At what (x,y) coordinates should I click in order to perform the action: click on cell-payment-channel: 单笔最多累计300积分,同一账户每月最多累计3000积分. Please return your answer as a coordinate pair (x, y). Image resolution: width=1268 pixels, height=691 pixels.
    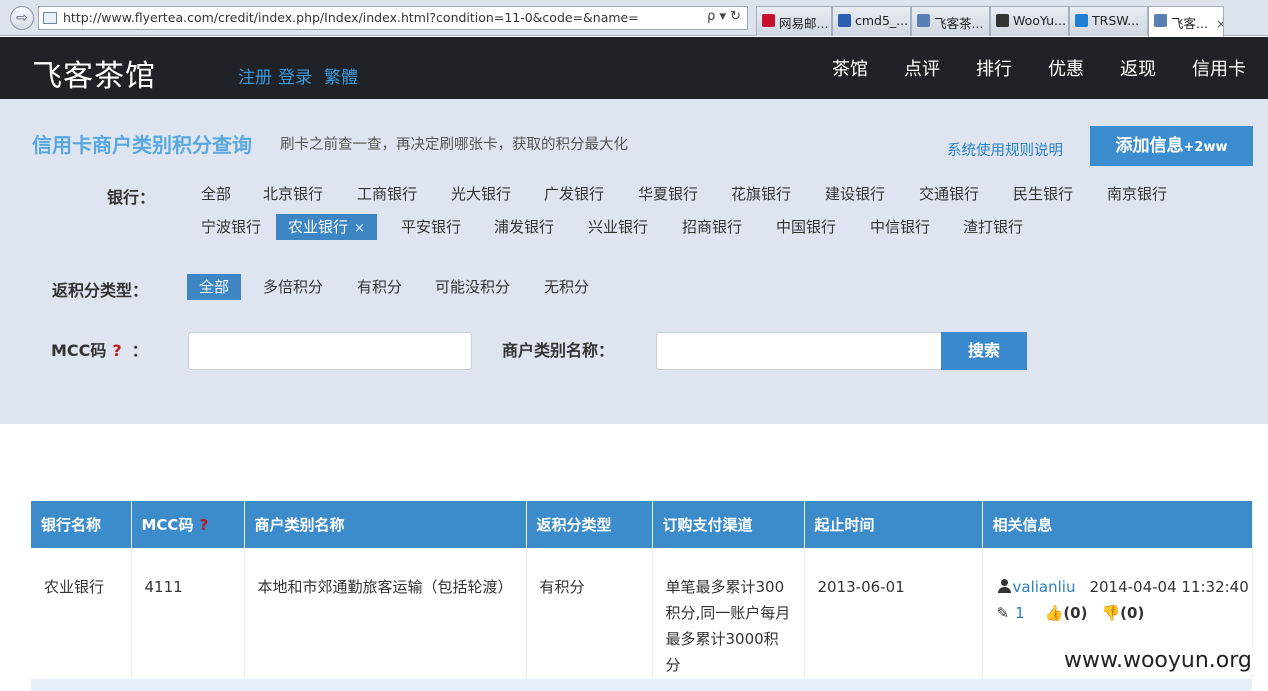
    Looking at the image, I should click on (728, 613).